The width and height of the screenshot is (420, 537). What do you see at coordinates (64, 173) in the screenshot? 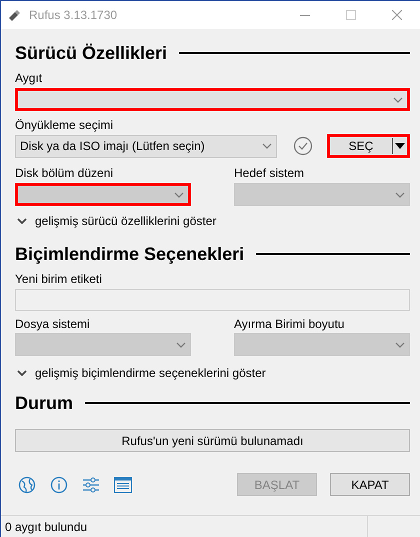
I see `field-label: Disk bölüm düzeni` at bounding box center [64, 173].